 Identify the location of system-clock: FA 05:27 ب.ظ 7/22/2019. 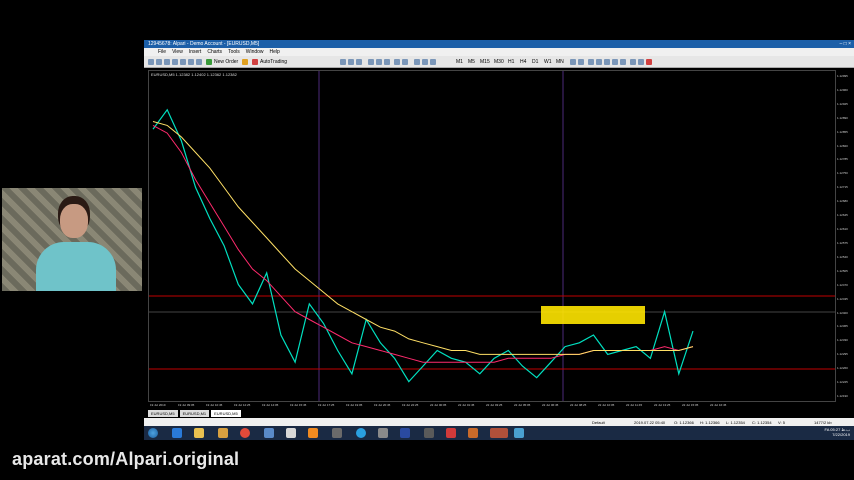
(838, 432).